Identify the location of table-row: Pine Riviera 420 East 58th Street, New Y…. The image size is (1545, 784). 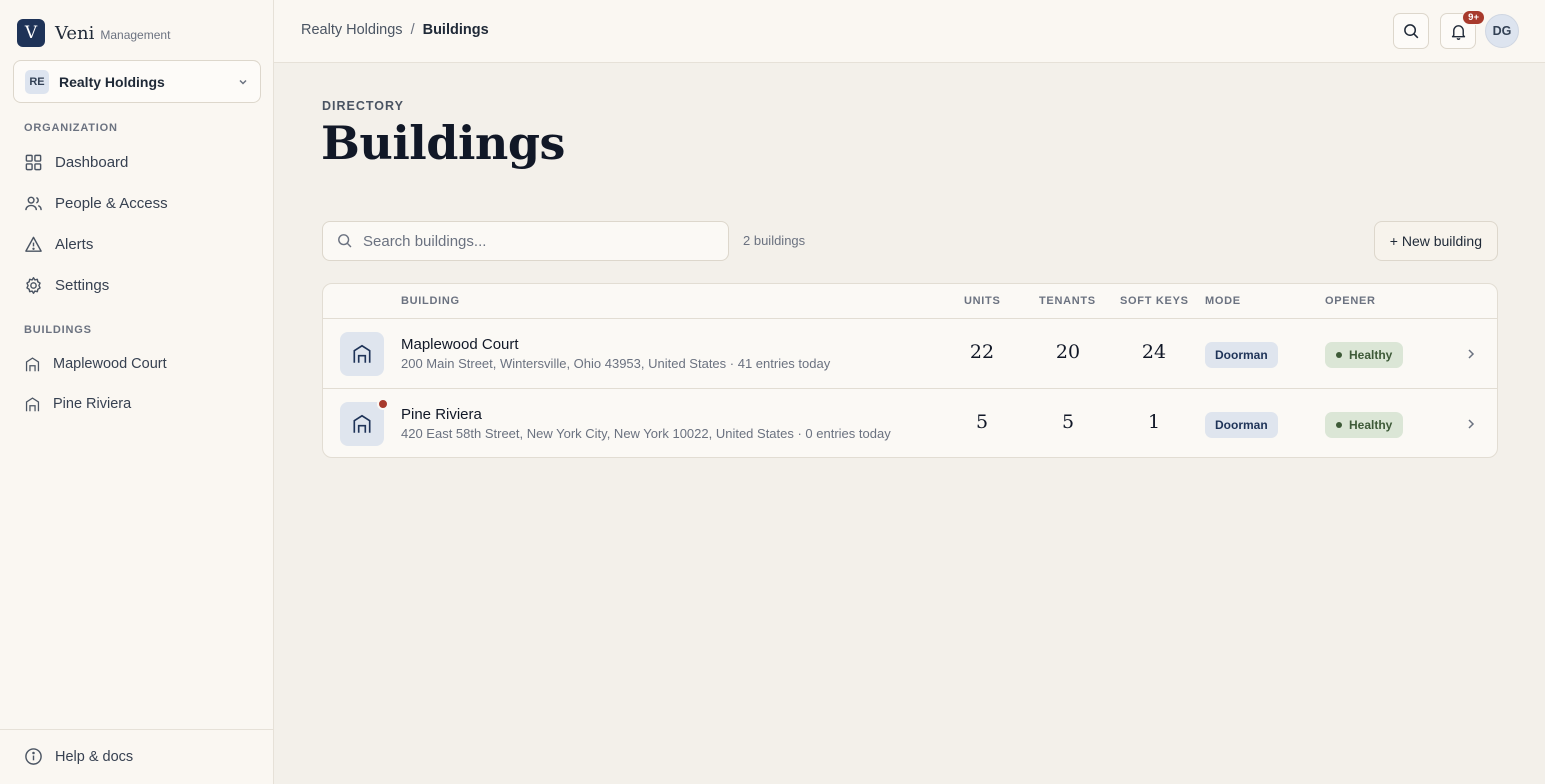
(910, 422).